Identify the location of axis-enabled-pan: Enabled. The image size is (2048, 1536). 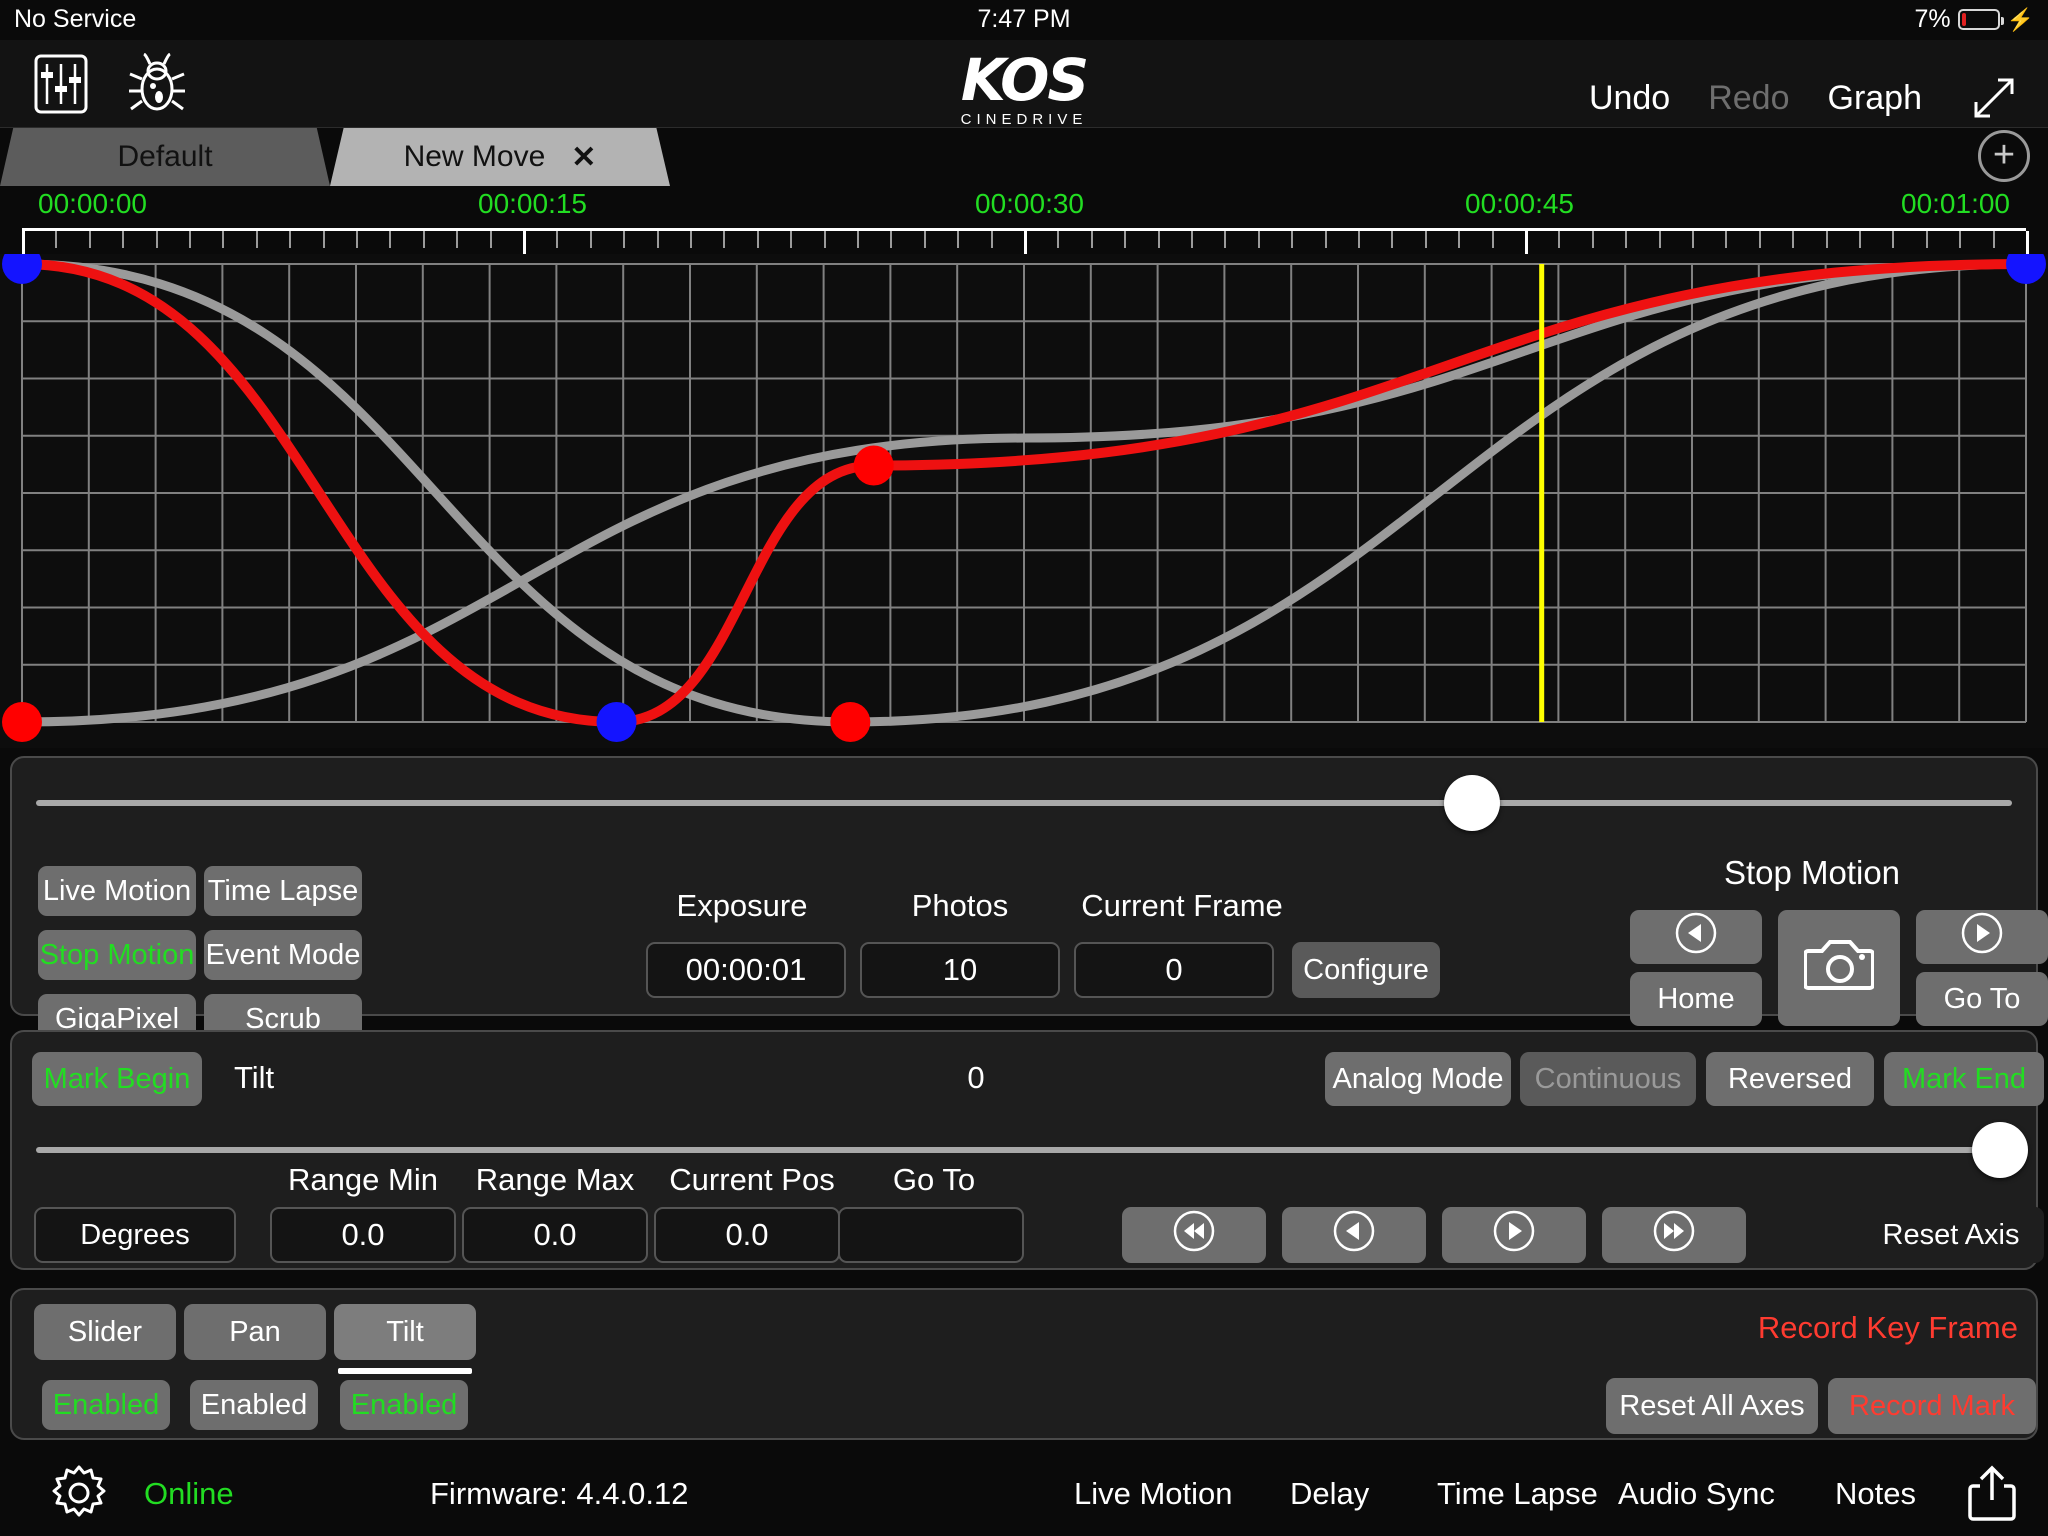
(254, 1405).